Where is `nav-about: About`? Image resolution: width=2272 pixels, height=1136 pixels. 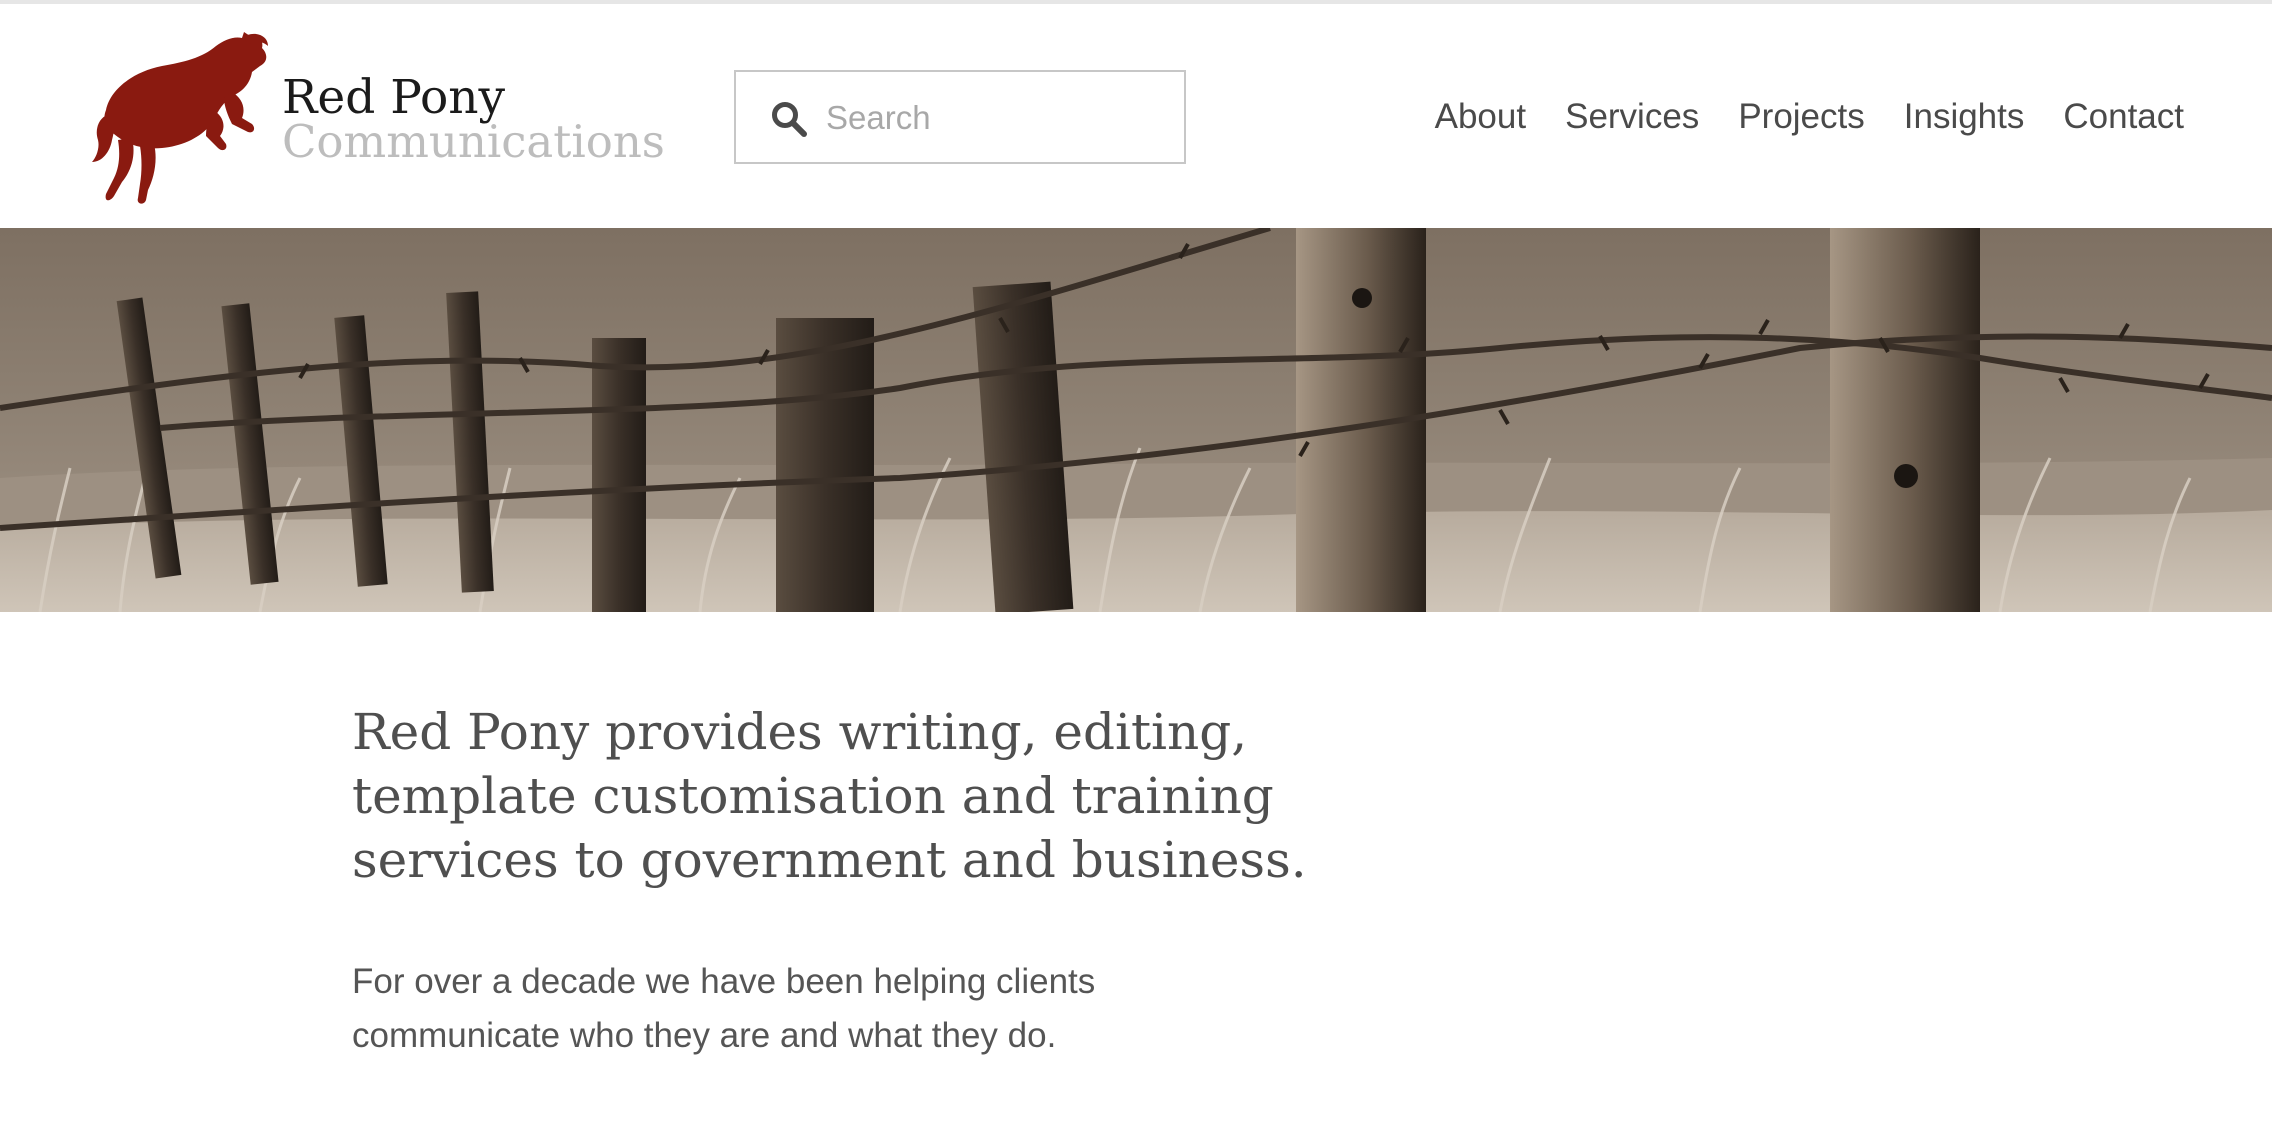 nav-about: About is located at coordinates (1480, 120).